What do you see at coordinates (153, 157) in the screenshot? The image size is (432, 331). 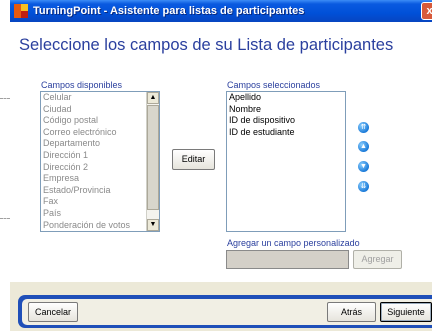 I see `scroll-thumb` at bounding box center [153, 157].